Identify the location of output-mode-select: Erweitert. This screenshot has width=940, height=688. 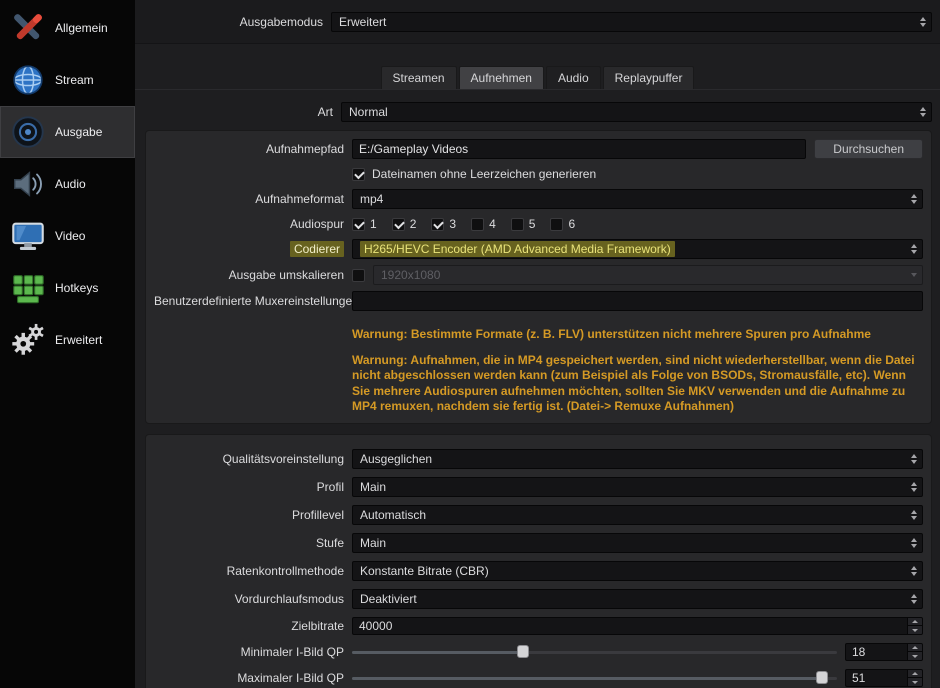
(631, 21).